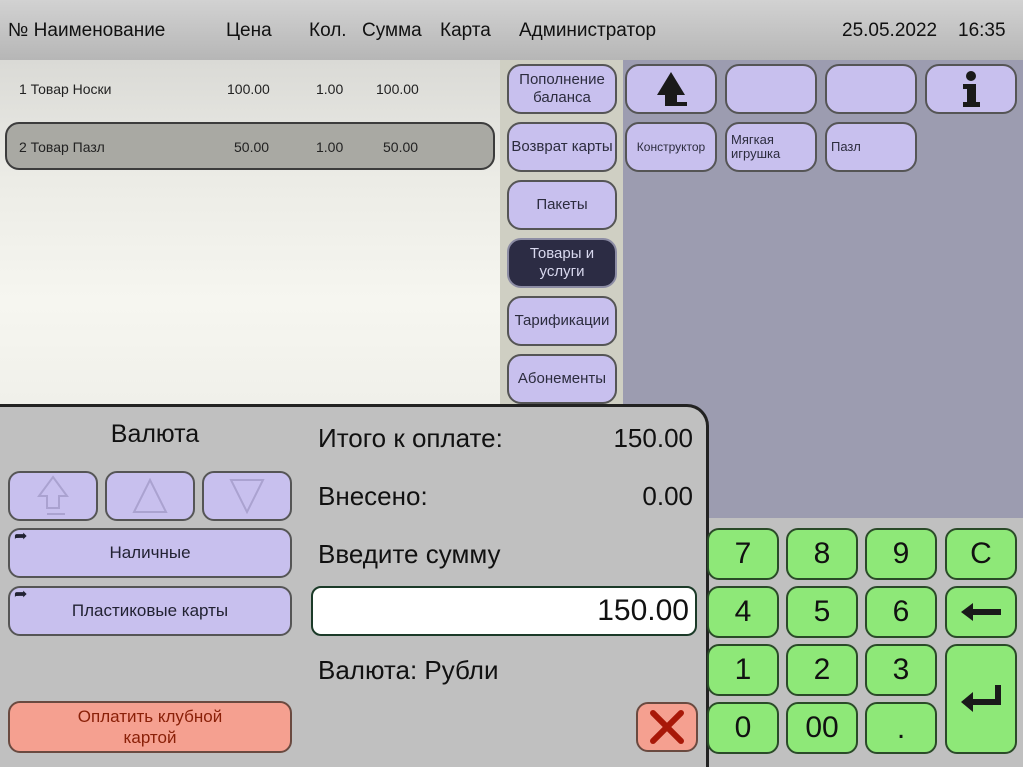 The width and height of the screenshot is (1023, 767). Describe the element at coordinates (901, 612) in the screenshot. I see `key-6: 6` at that location.